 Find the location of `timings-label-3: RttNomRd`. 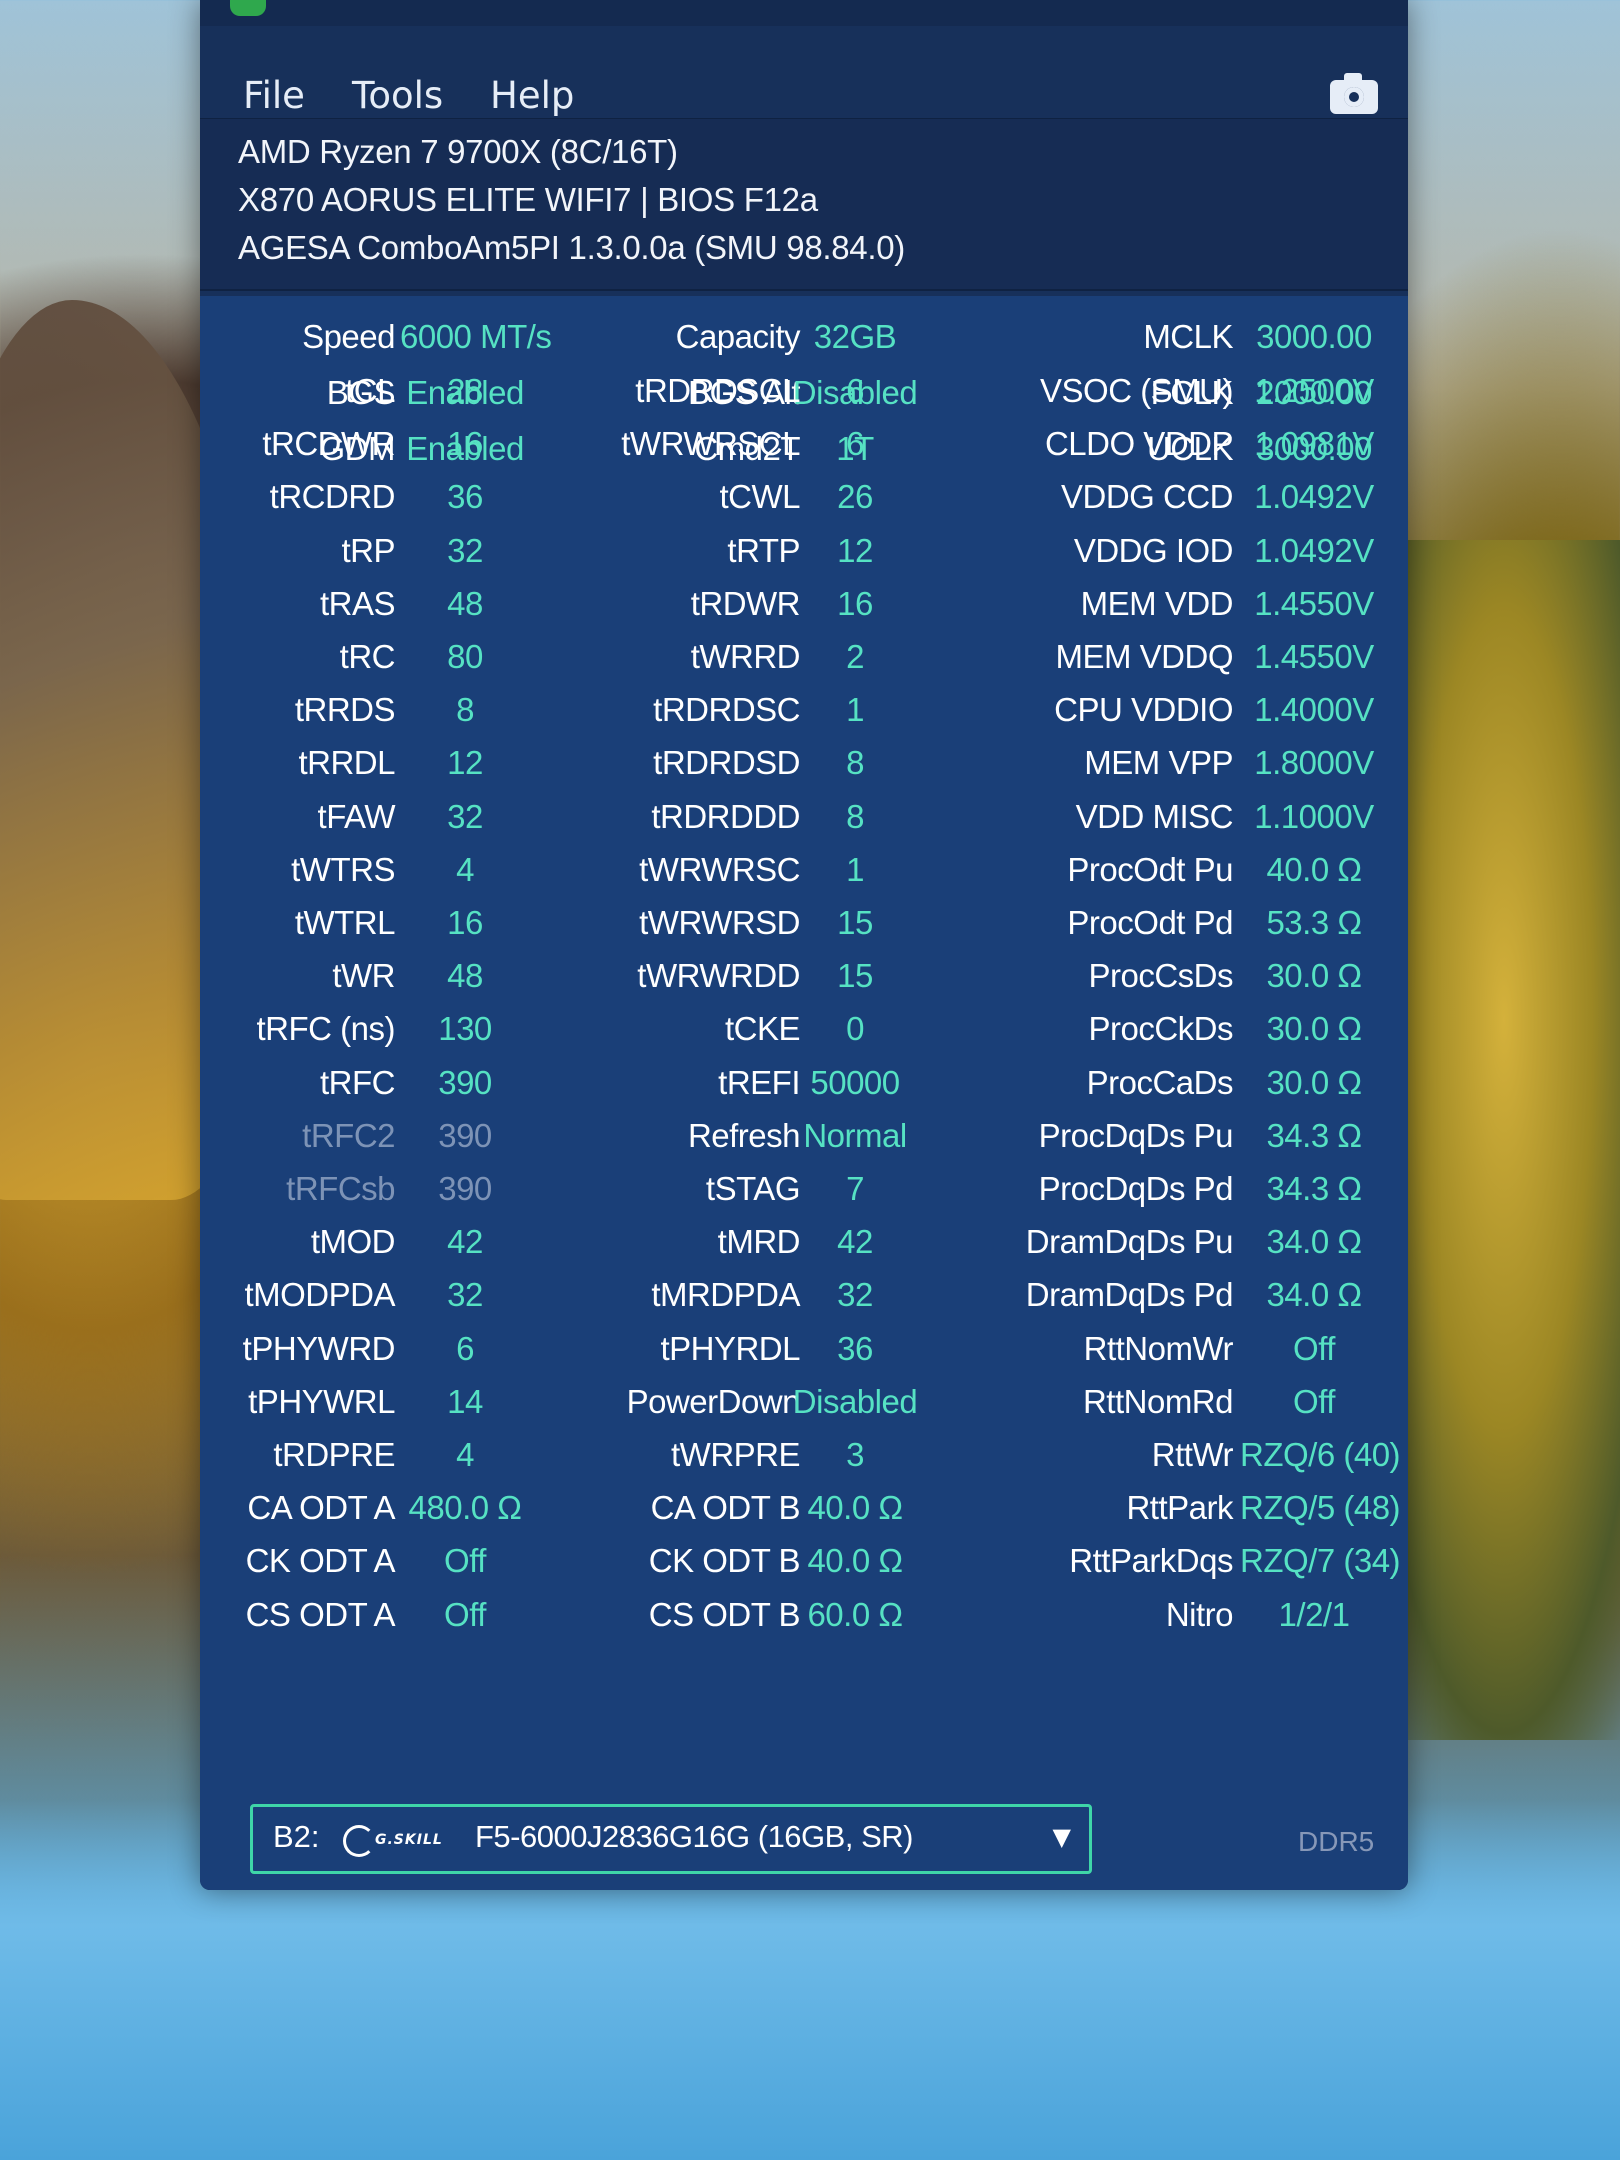

timings-label-3: RttNomRd is located at coordinates (1158, 1401).